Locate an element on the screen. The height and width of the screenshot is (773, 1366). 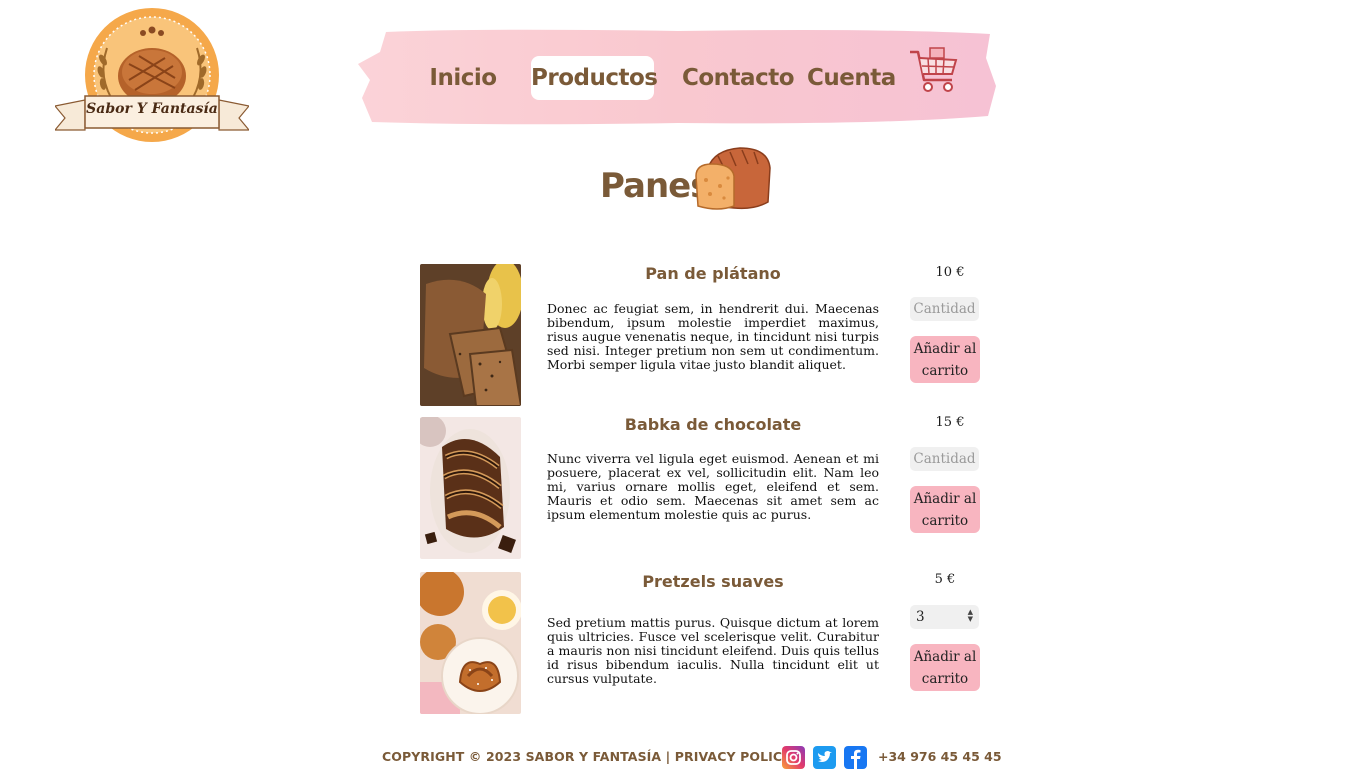
nav-inicio: Inicio is located at coordinates (463, 78).